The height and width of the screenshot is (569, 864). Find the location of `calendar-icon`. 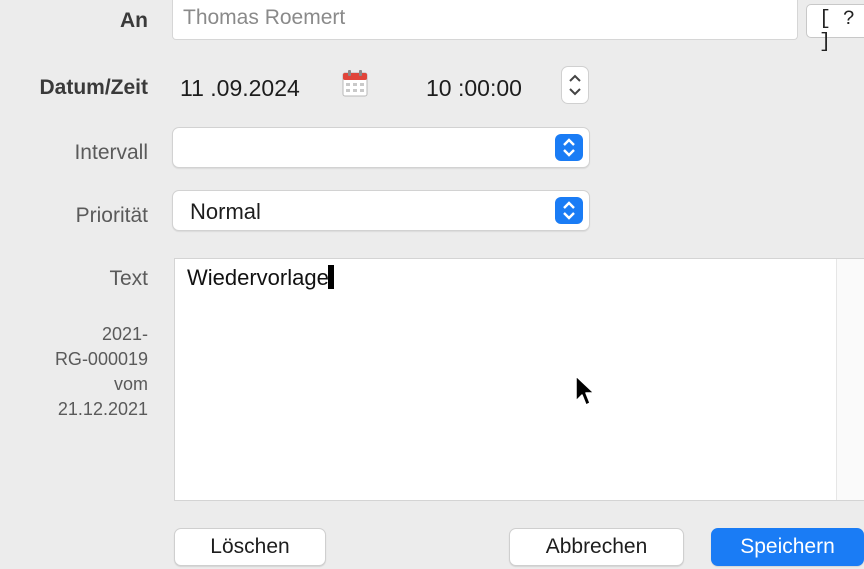

calendar-icon is located at coordinates (355, 83).